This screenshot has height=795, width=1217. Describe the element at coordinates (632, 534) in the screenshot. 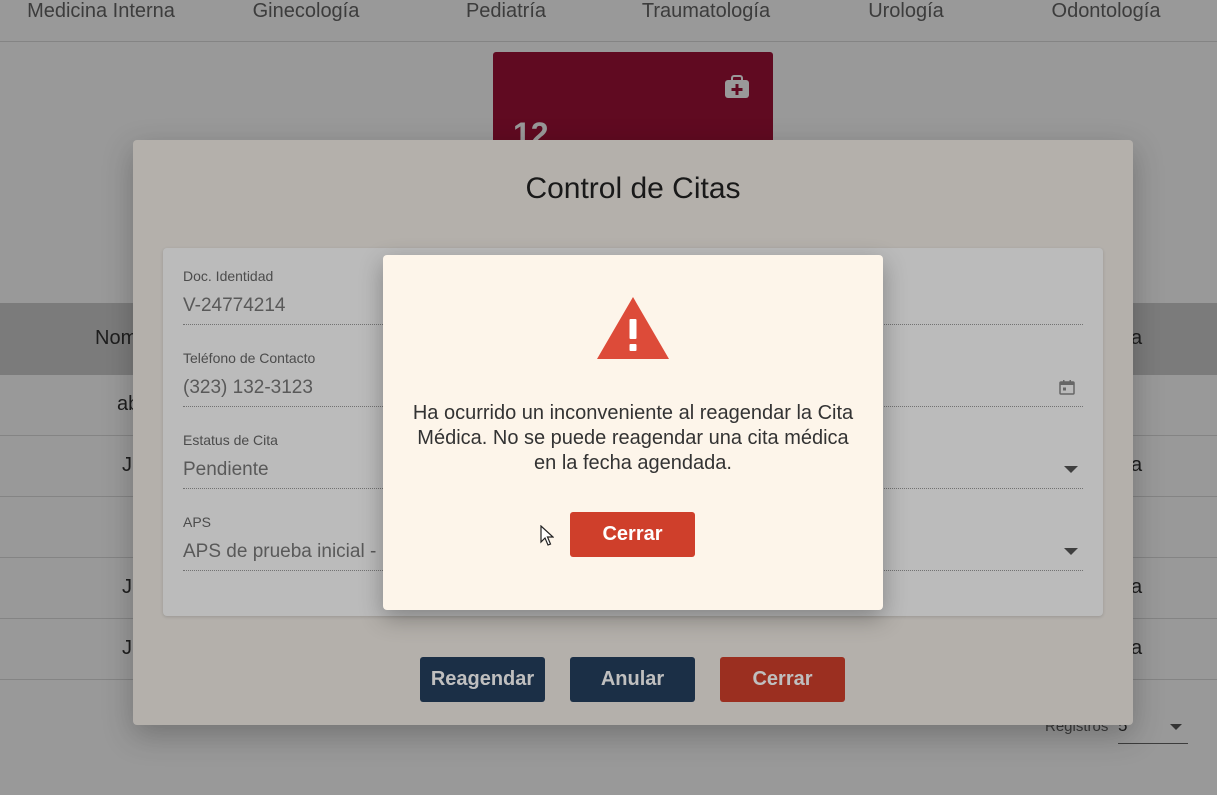

I see `close-alert-button: Cerrar` at that location.